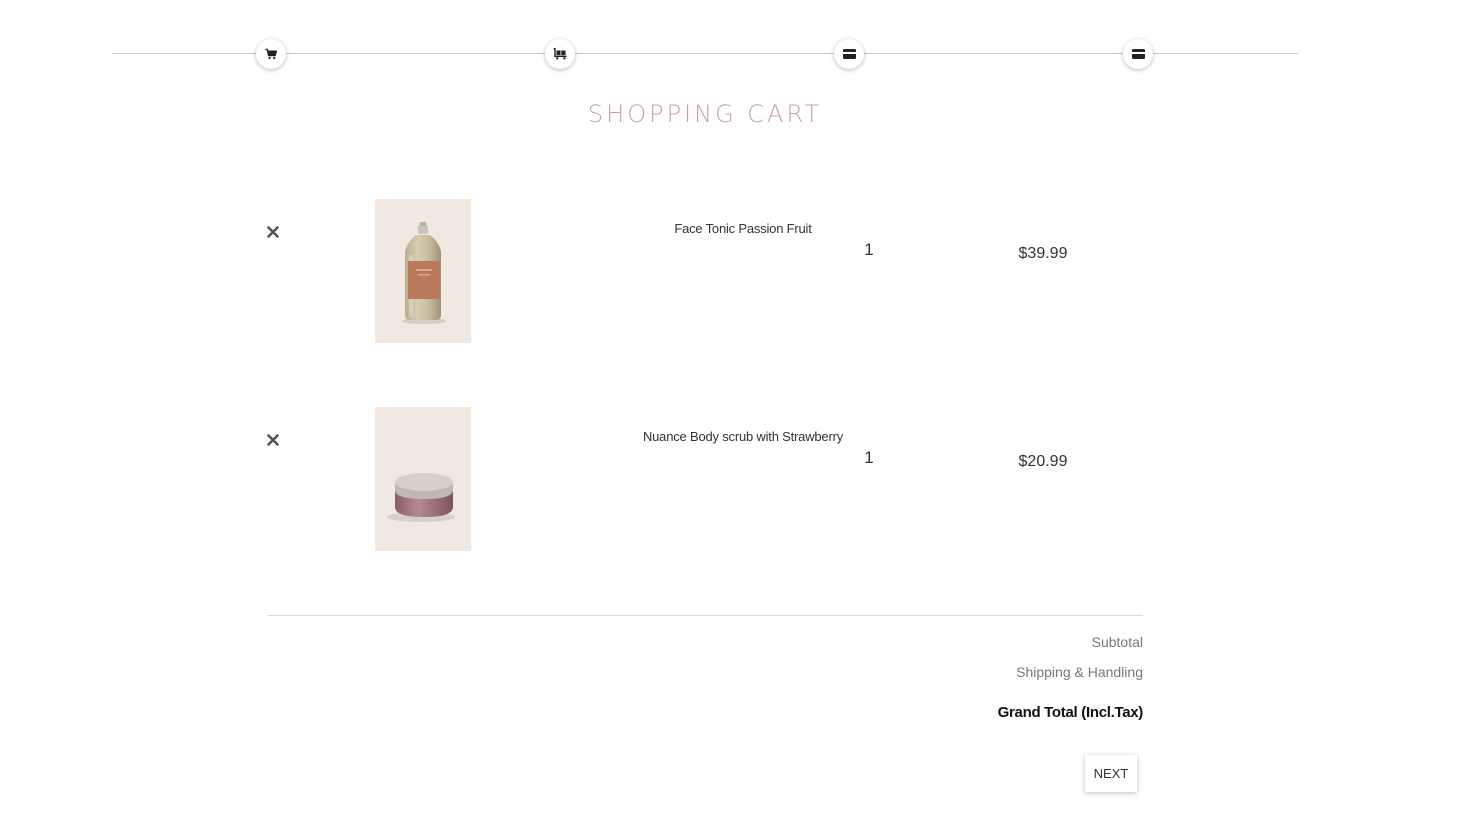 This screenshot has height=840, width=1473. I want to click on grand-total-label: Grand Total (Incl.Tax), so click(1070, 712).